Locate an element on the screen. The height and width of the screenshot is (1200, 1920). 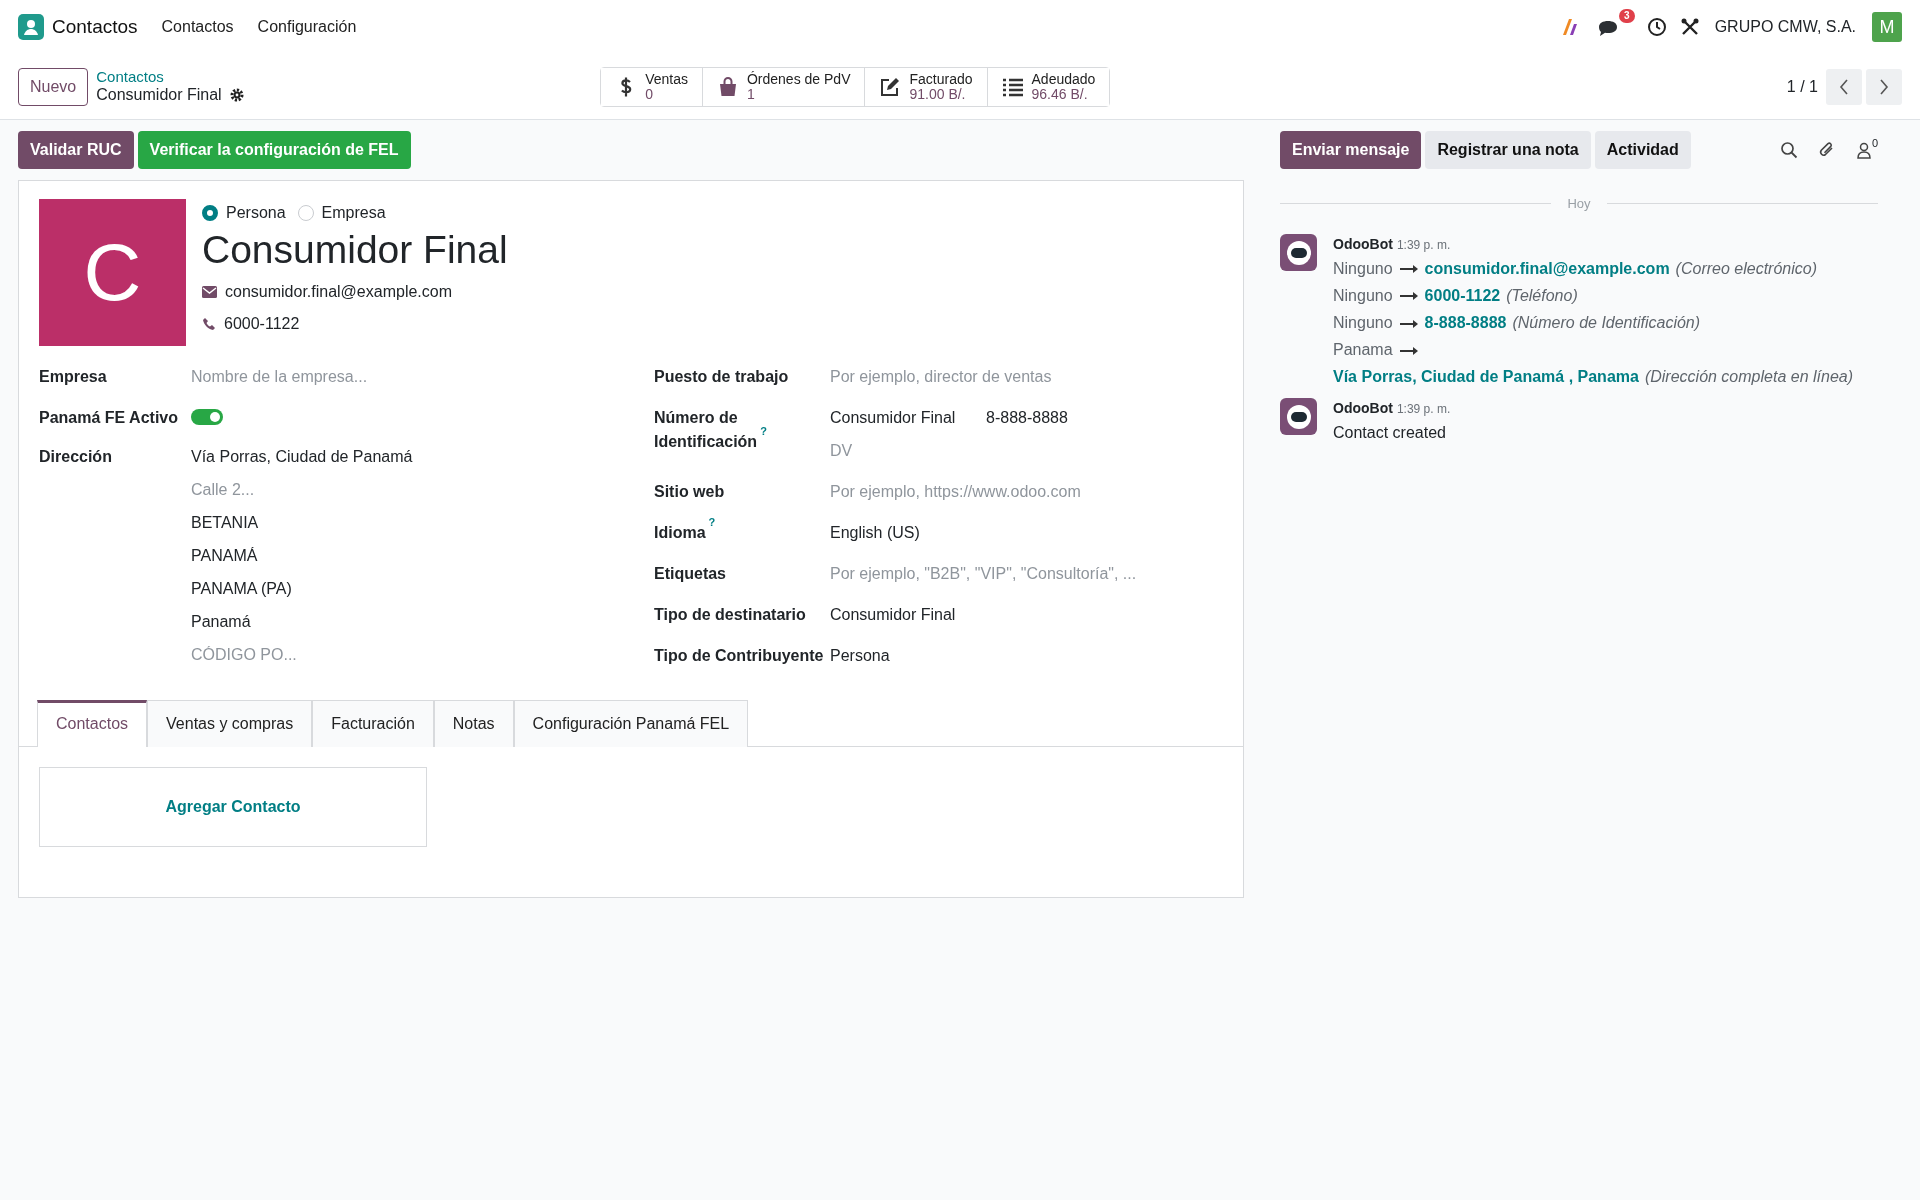
company-name: GRUPO CMW, S.A. is located at coordinates (1785, 27).